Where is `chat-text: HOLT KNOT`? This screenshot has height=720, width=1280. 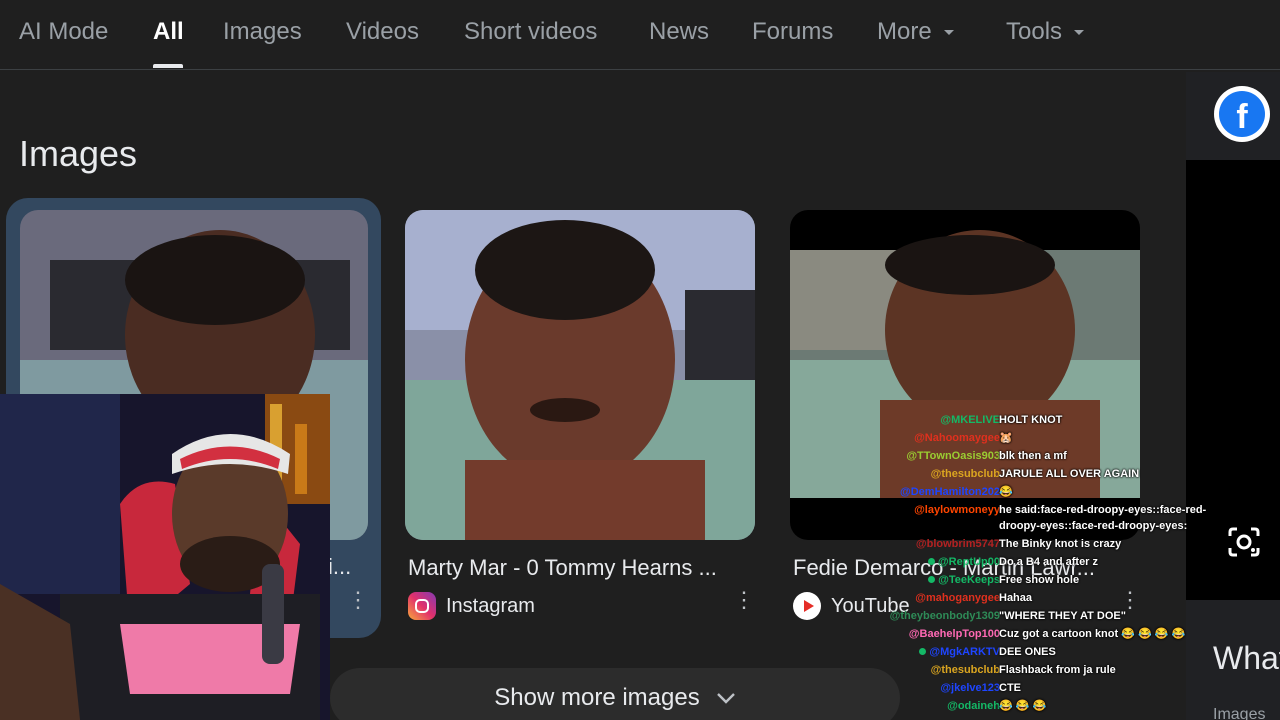
chat-text: HOLT KNOT is located at coordinates (1031, 420).